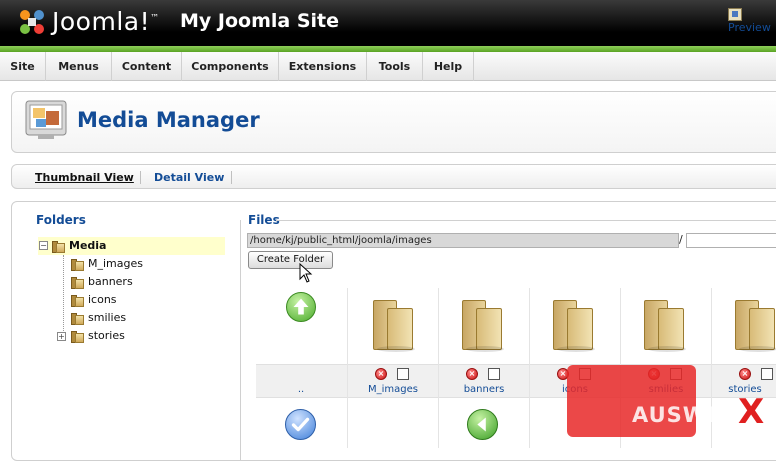  Describe the element at coordinates (751, 412) in the screenshot. I see `watermark-x-icon: X` at that location.